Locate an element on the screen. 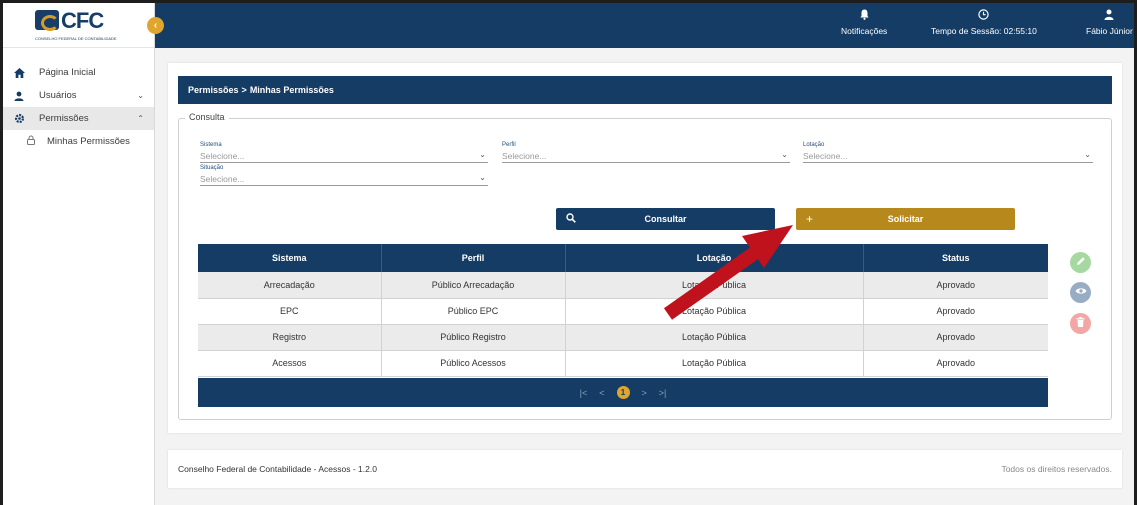  last-page-icon: >| is located at coordinates (663, 393).